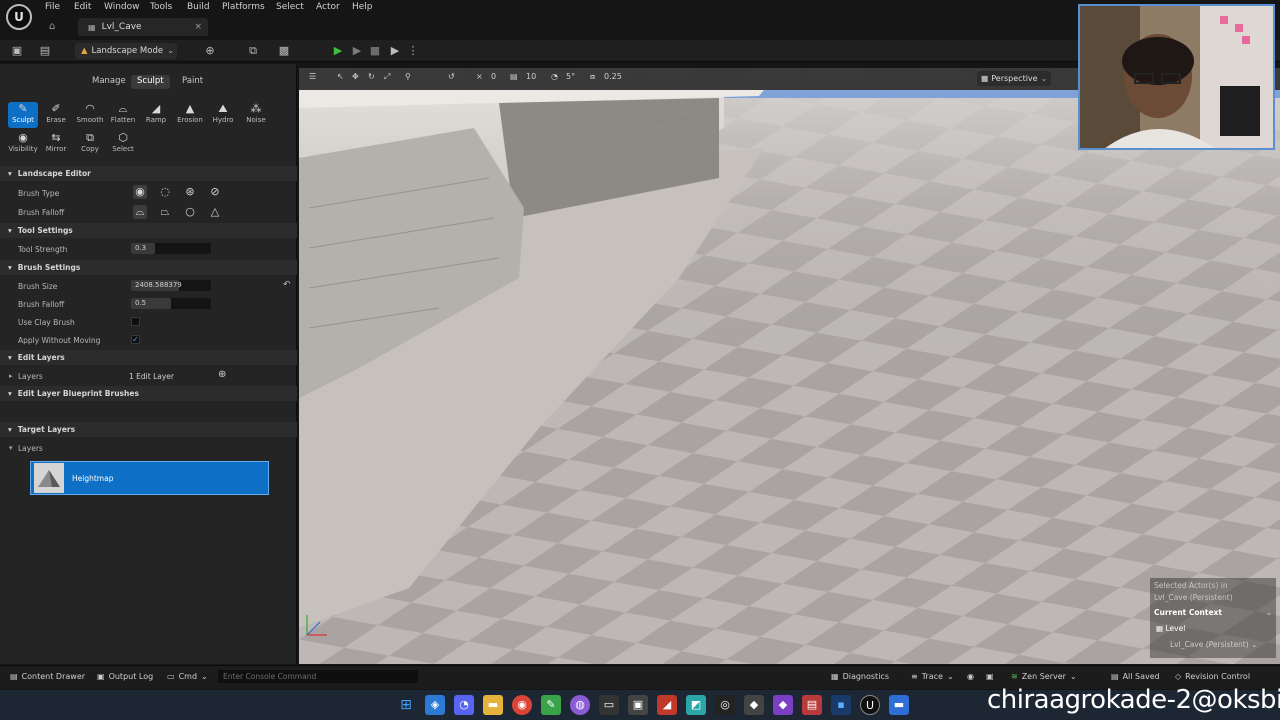 The width and height of the screenshot is (1280, 720). I want to click on section-edit-layer-blueprint-brushes: ▾ Edit Layer Blueprint Brushes, so click(148, 393).